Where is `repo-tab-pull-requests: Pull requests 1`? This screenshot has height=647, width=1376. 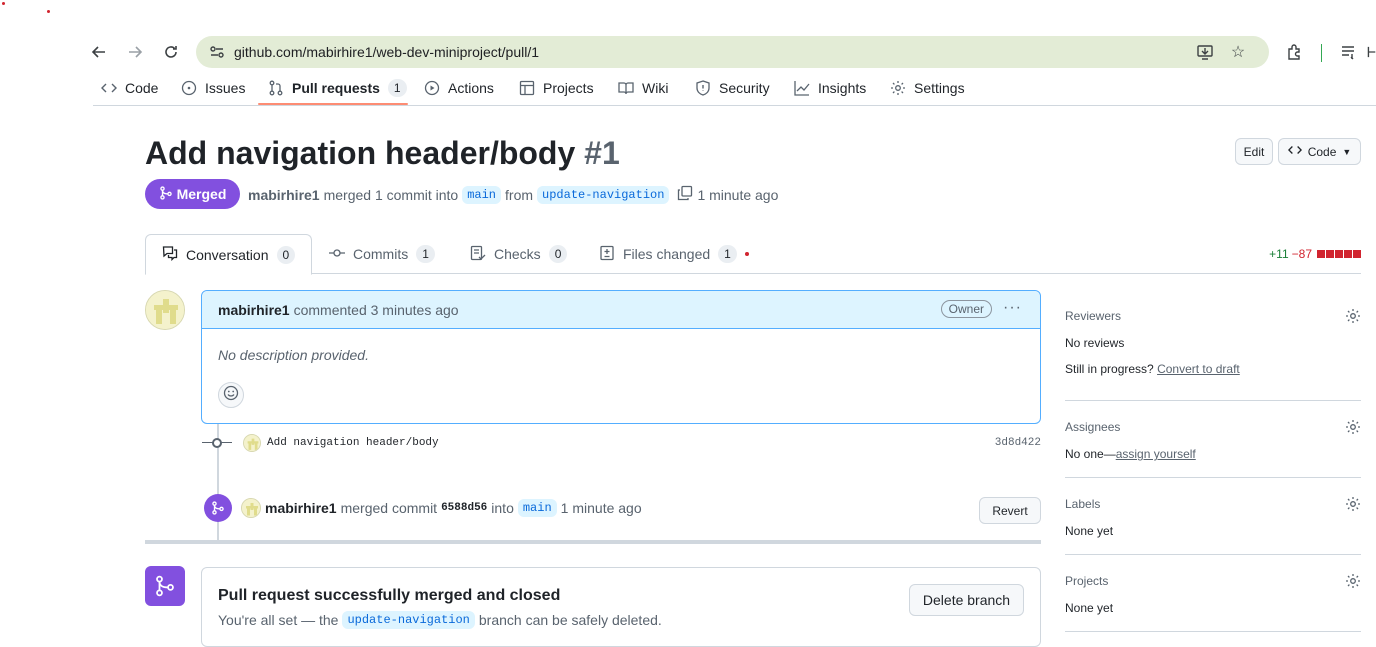 repo-tab-pull-requests: Pull requests 1 is located at coordinates (337, 88).